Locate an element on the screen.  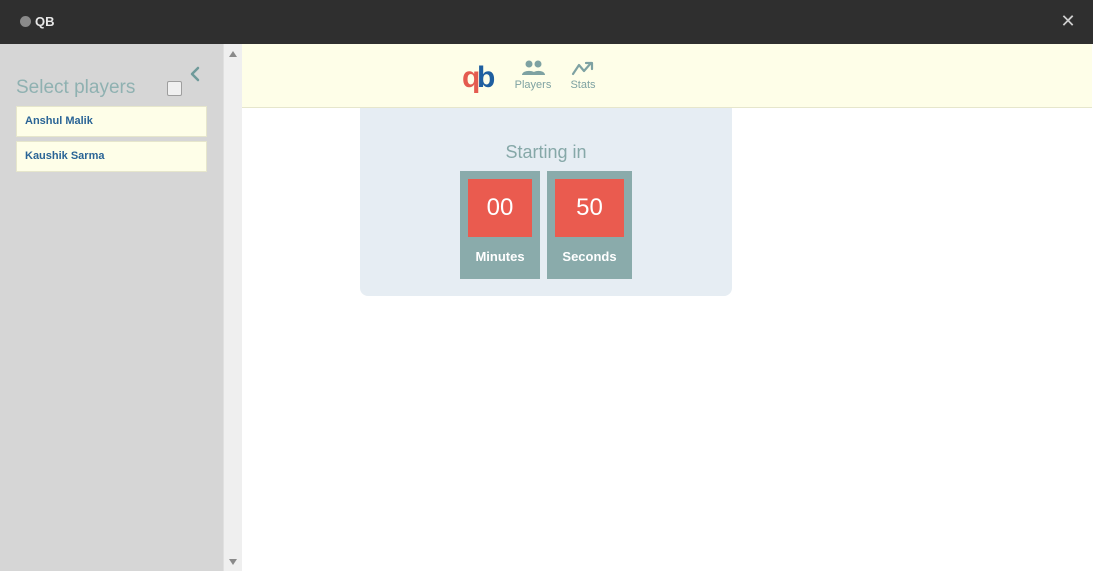
close-button: ✕ is located at coordinates (1068, 21).